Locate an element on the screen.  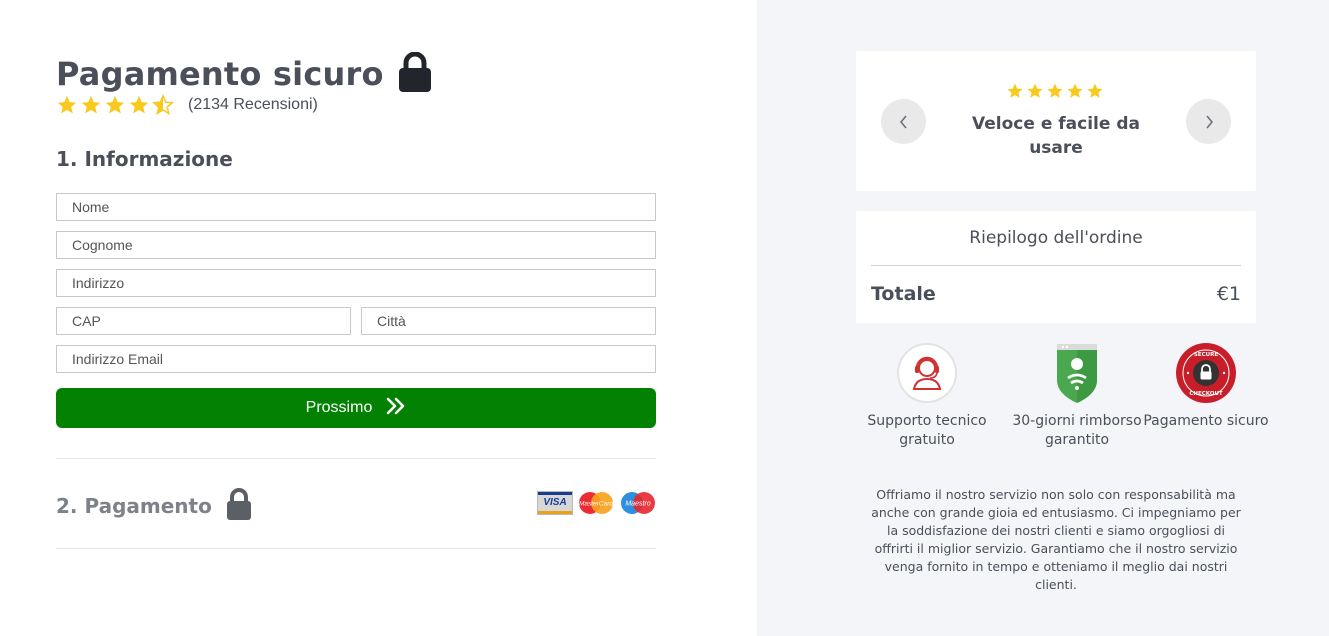
carousel-prev-button is located at coordinates (903, 121).